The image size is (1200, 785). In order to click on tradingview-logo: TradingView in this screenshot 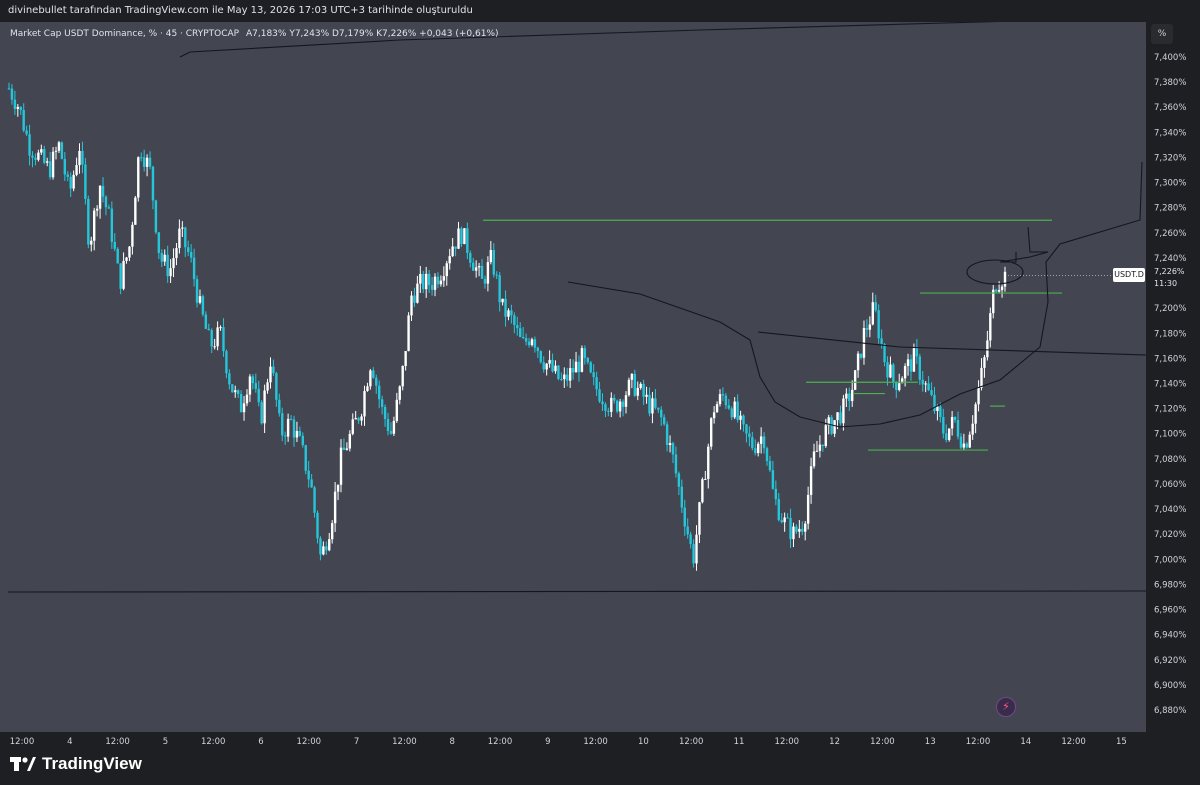, I will do `click(76, 764)`.